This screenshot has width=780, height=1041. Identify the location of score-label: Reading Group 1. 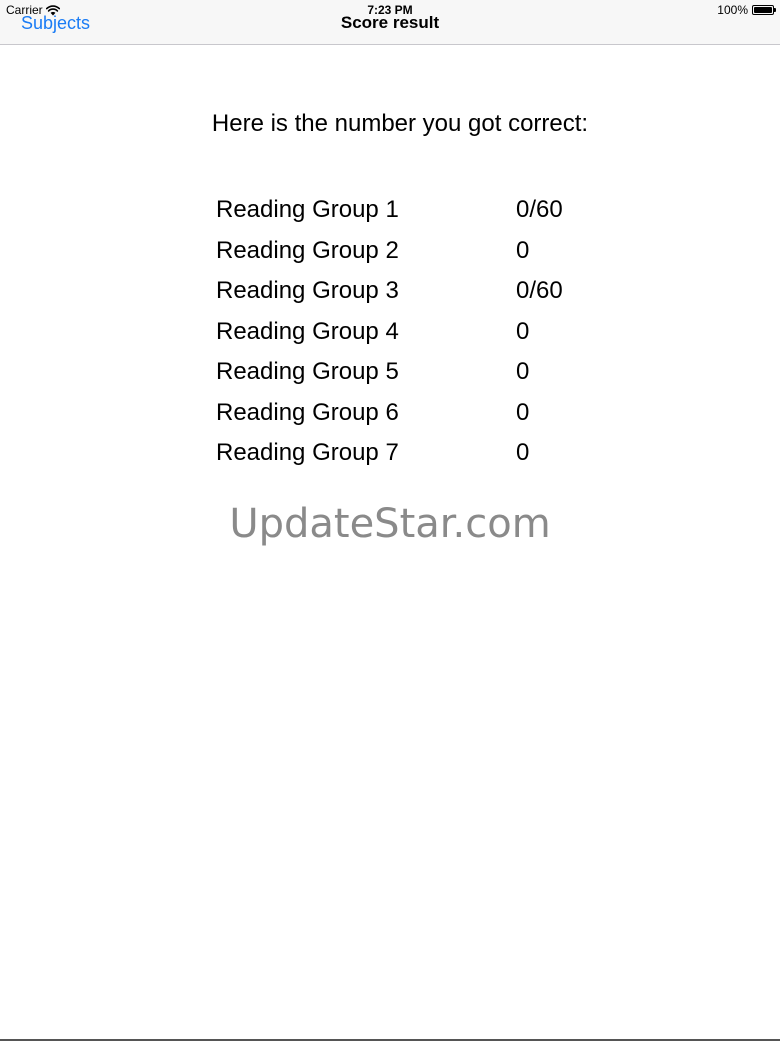
(307, 210).